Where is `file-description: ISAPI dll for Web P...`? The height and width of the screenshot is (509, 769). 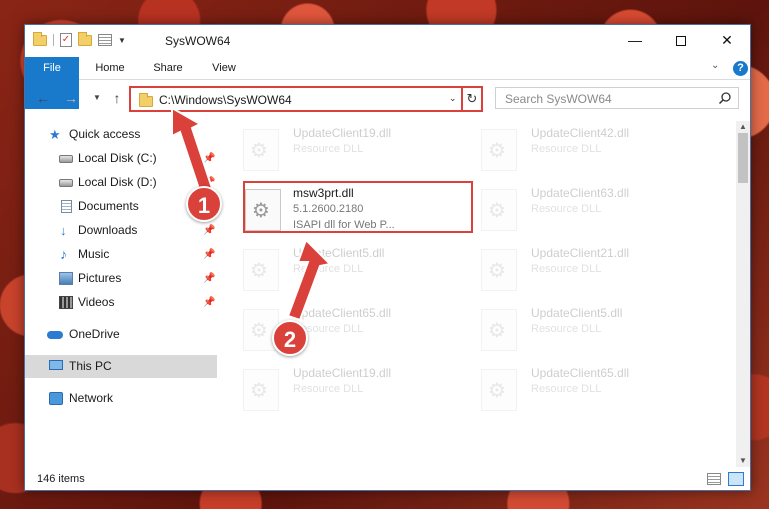 file-description: ISAPI dll for Web P... is located at coordinates (344, 225).